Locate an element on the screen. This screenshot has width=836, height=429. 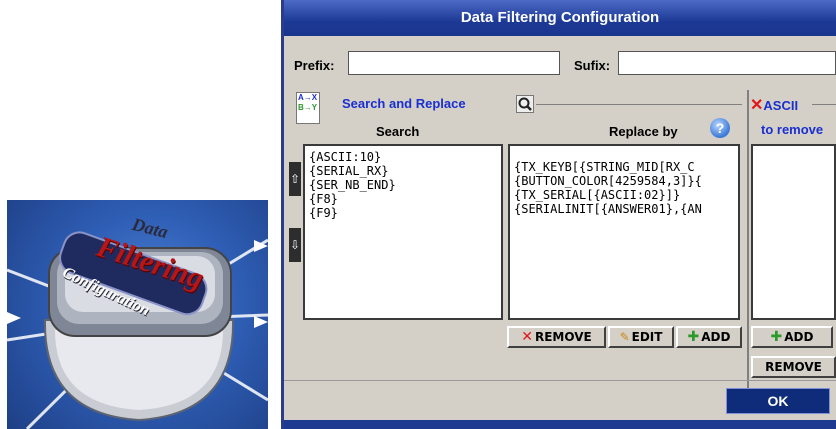
footer-divider is located at coordinates (560, 380).